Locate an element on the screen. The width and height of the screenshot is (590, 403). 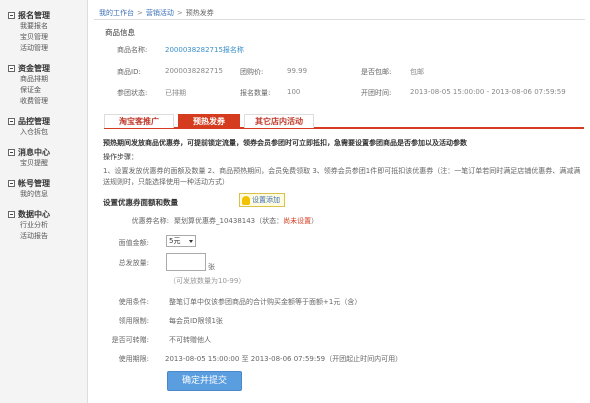
tab-taobaoke: 淘宝客推广 is located at coordinates (139, 121).